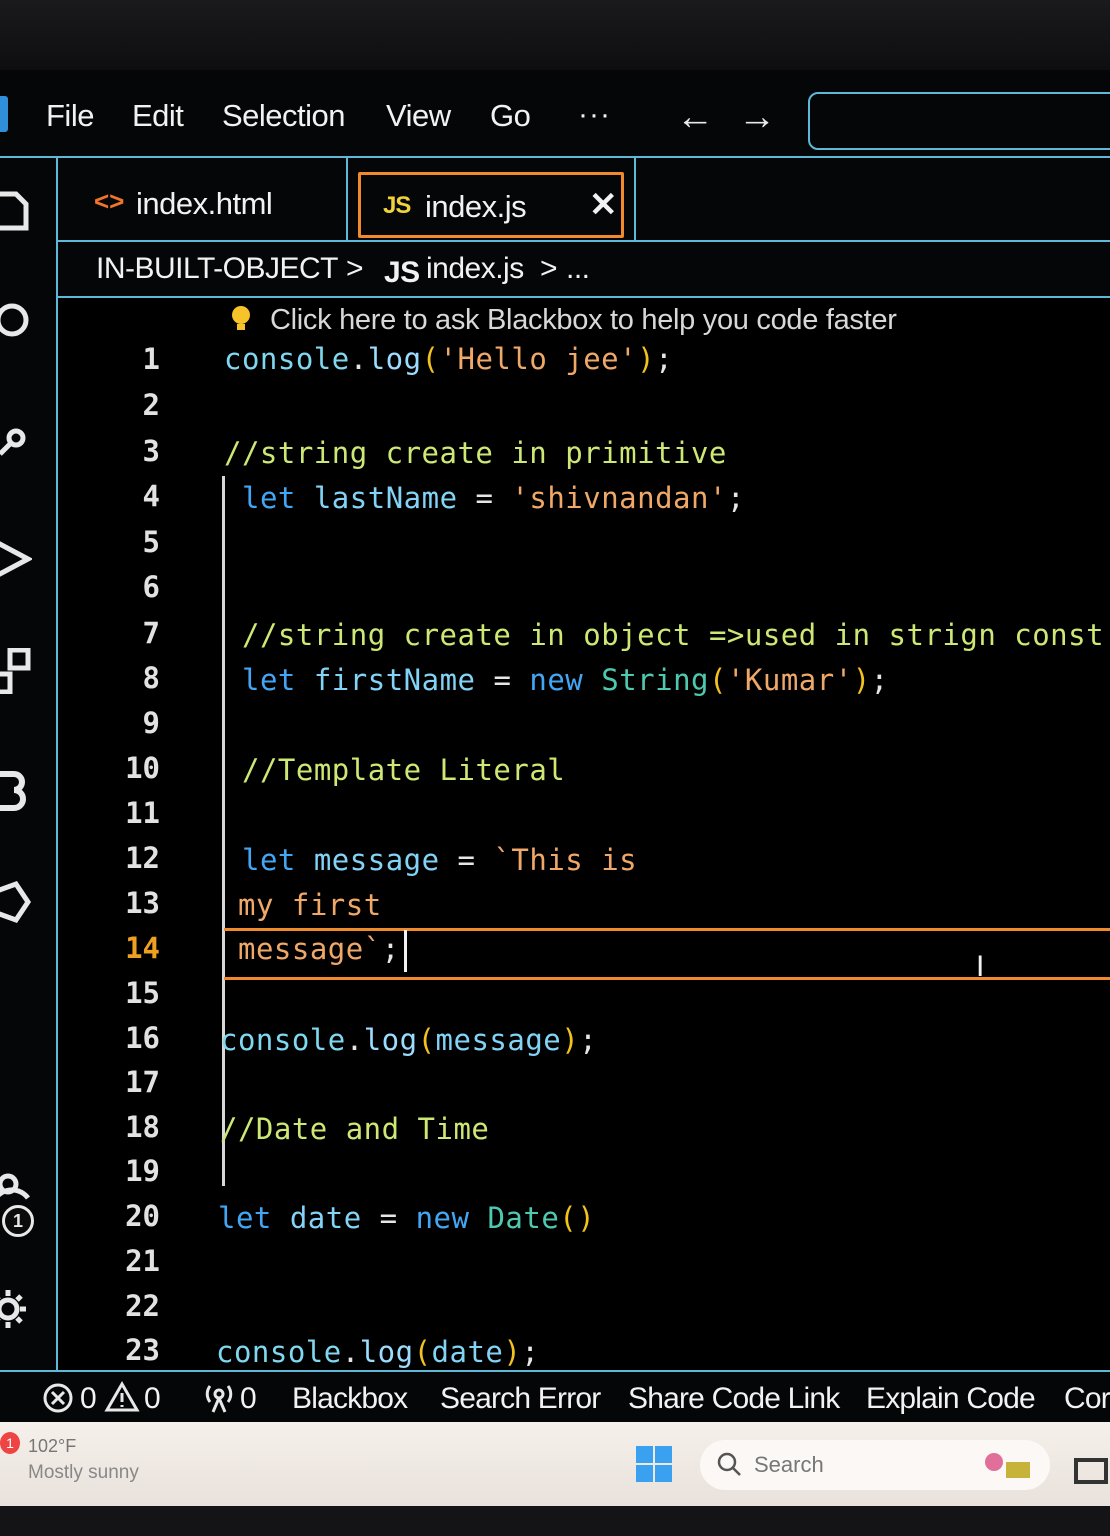  I want to click on weather-alert-badge: 1, so click(10, 1443).